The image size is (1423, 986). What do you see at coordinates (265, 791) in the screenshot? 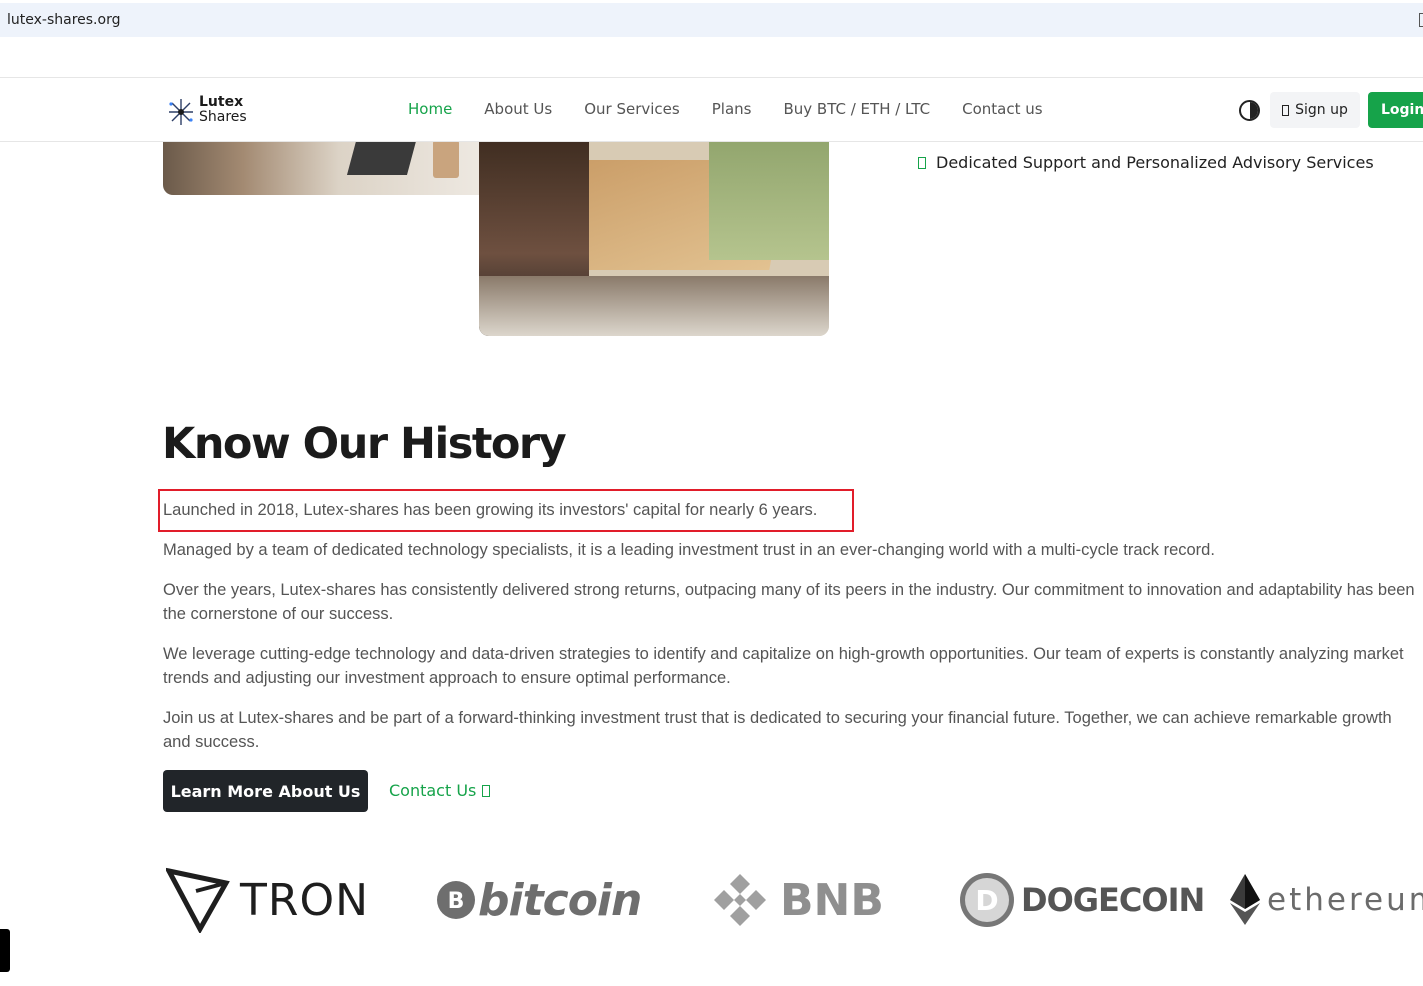
I see `learn-more-button: Learn More About Us` at bounding box center [265, 791].